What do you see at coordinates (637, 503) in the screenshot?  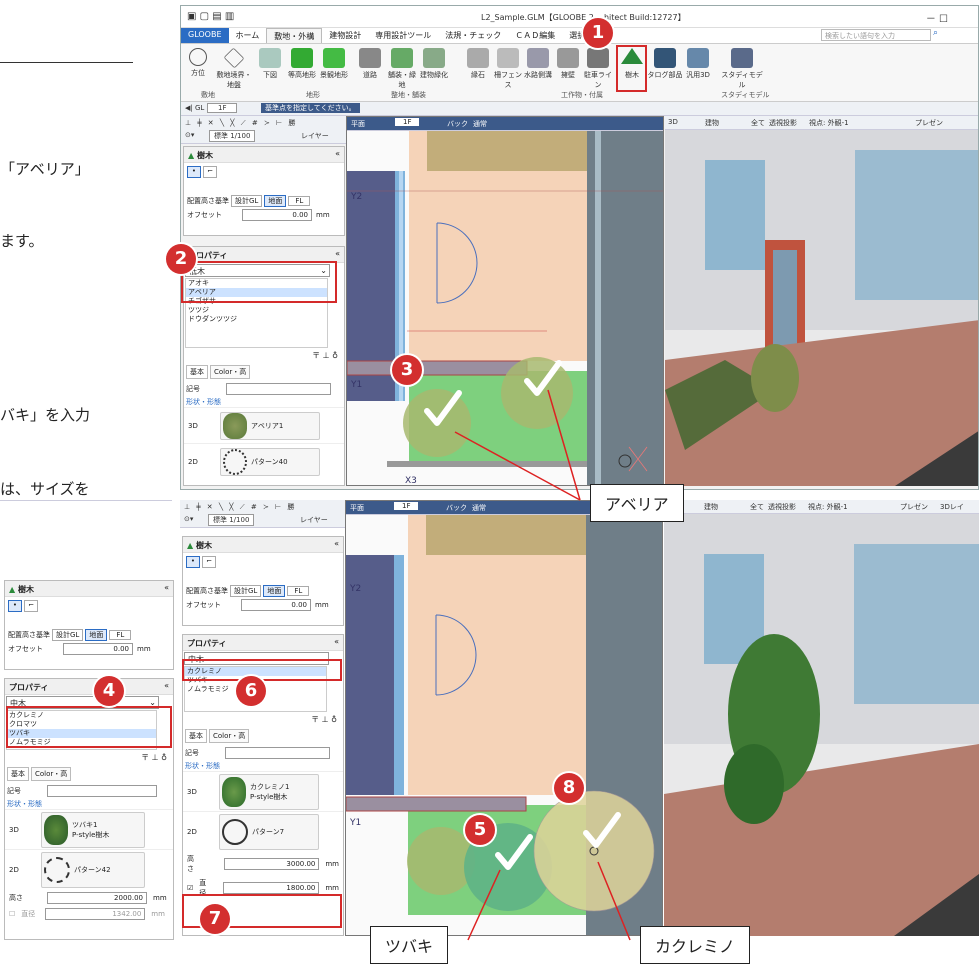 I see `callout-abelia: アベリア` at bounding box center [637, 503].